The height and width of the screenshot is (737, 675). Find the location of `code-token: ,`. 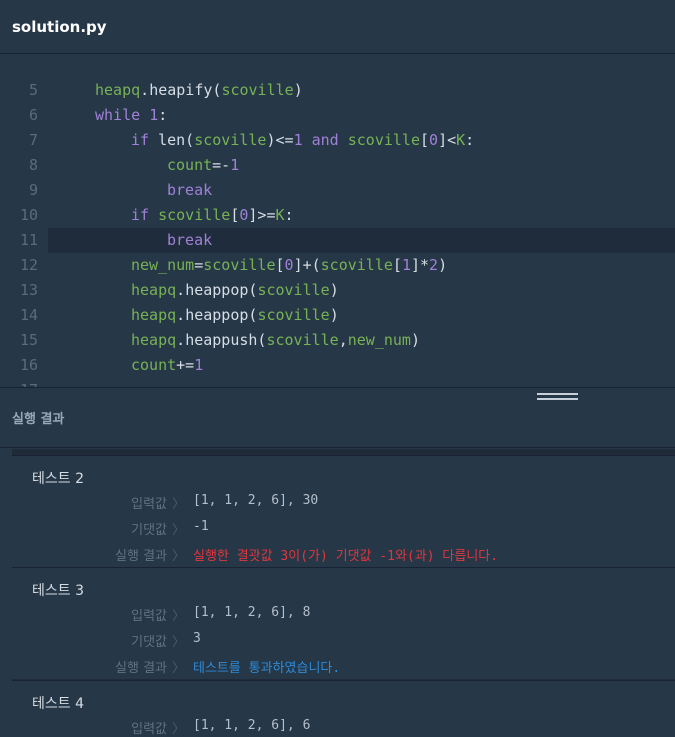

code-token: , is located at coordinates (343, 340).